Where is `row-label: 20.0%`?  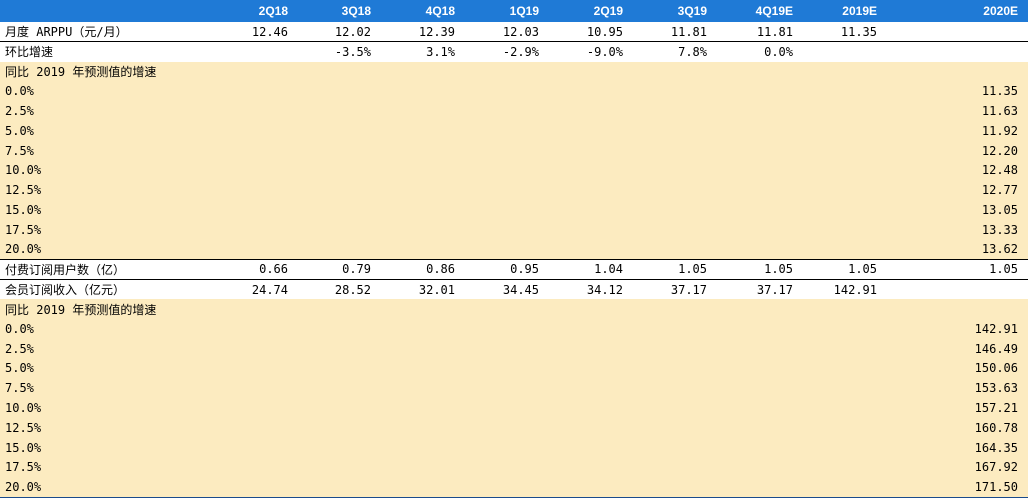
row-label: 20.0% is located at coordinates (100, 487).